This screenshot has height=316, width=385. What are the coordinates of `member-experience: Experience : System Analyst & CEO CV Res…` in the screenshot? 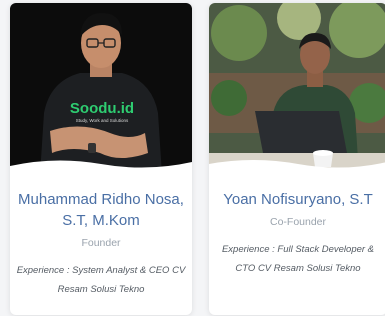 It's located at (101, 280).